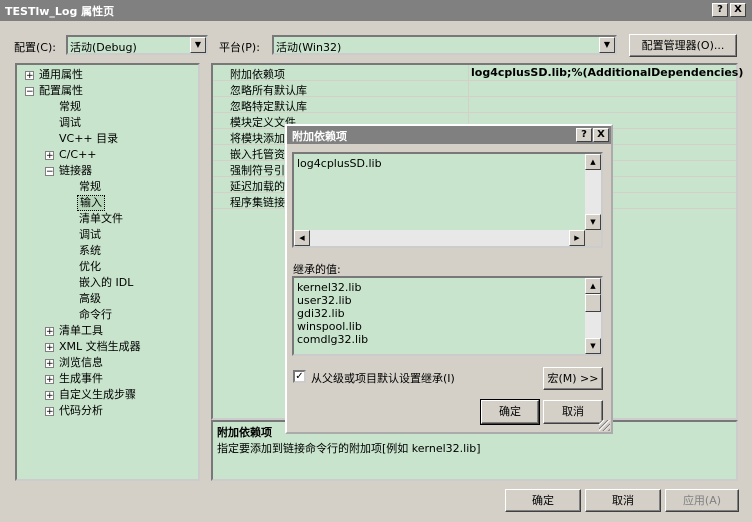  I want to click on window-title: TESTlw_Log 属性页, so click(60, 11).